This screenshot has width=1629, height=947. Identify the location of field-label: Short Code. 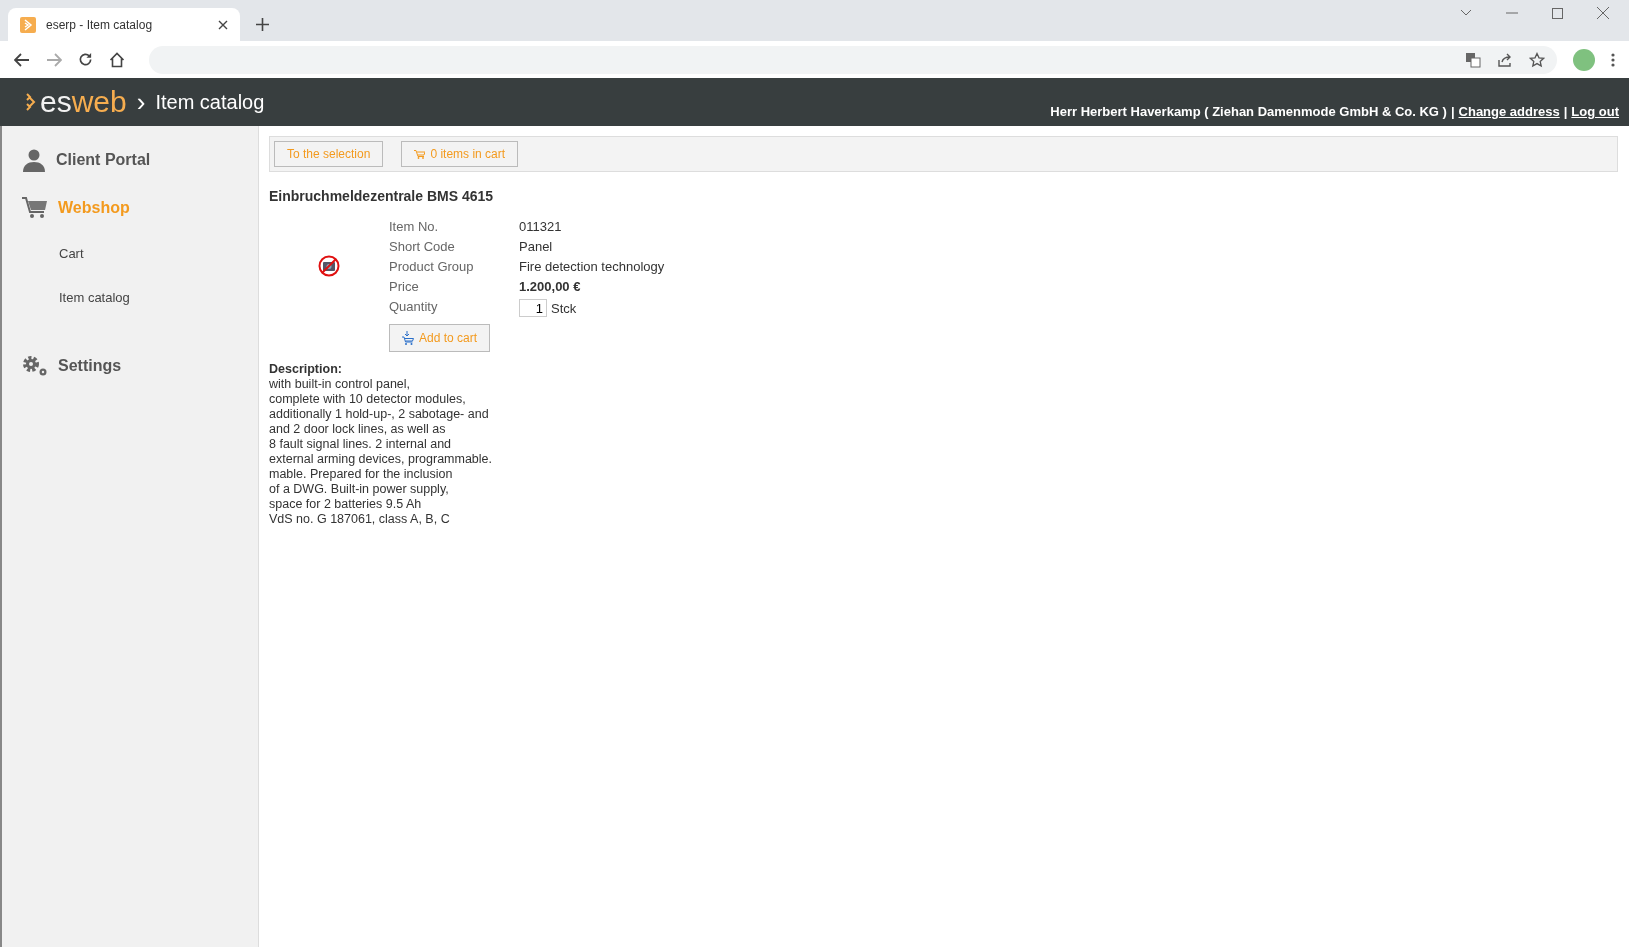
(422, 246).